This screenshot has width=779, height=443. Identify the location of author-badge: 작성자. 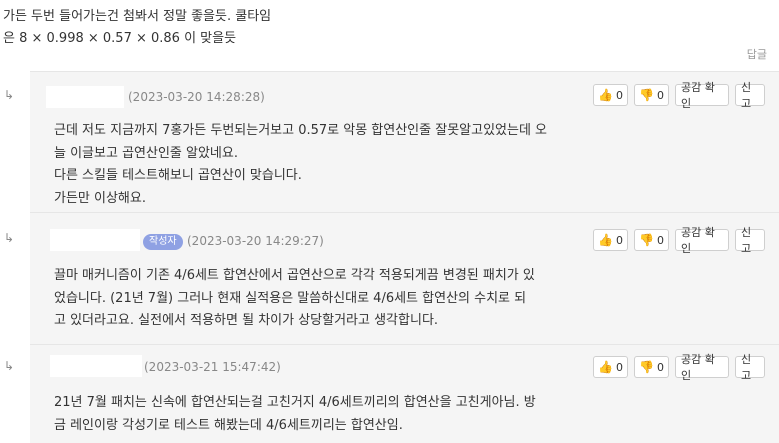
(163, 242).